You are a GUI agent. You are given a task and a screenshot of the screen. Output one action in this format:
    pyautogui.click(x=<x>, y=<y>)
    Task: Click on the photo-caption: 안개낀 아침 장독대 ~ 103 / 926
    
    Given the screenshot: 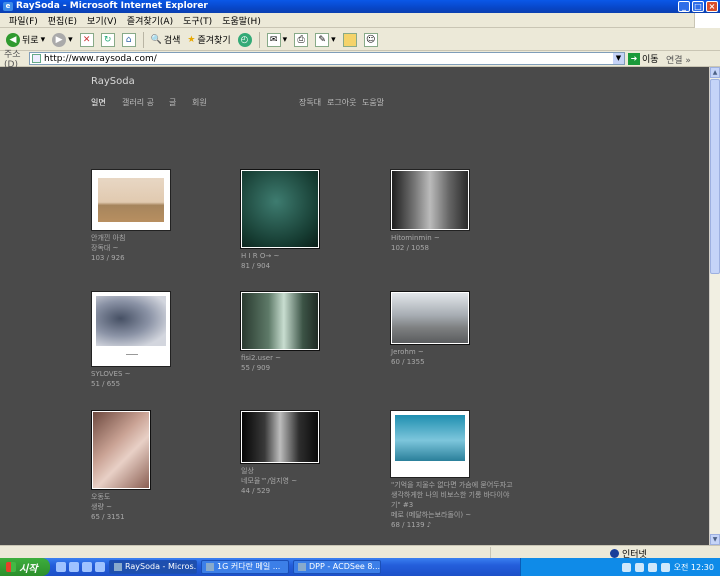 What is the action you would take?
    pyautogui.click(x=108, y=248)
    